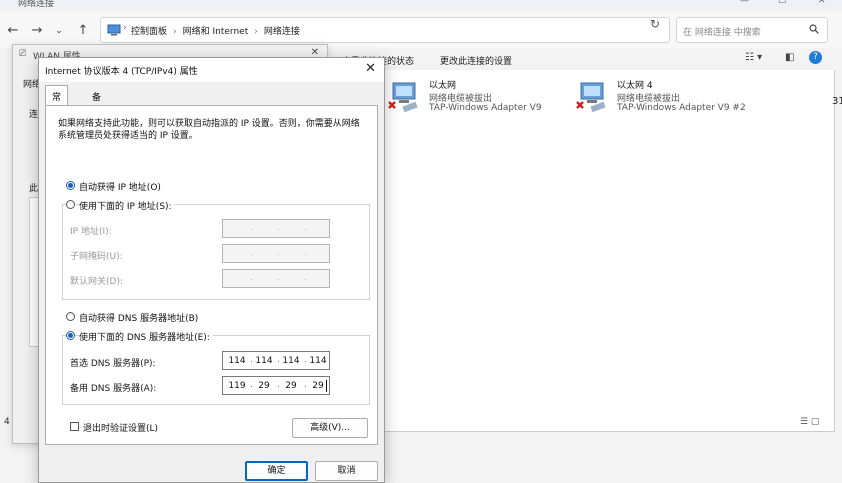 Image resolution: width=842 pixels, height=483 pixels. I want to click on edge-text: 31, so click(837, 101).